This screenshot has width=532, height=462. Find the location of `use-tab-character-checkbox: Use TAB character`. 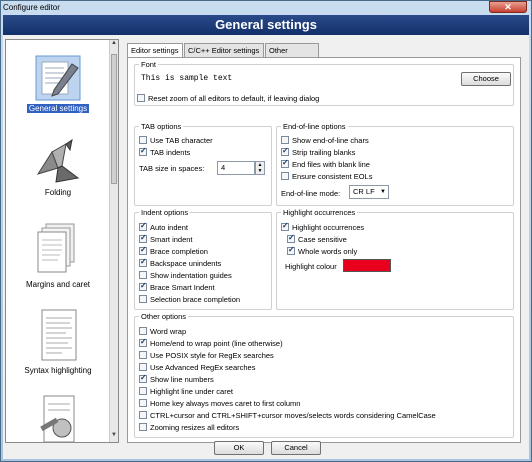

use-tab-character-checkbox: Use TAB character is located at coordinates (176, 140).